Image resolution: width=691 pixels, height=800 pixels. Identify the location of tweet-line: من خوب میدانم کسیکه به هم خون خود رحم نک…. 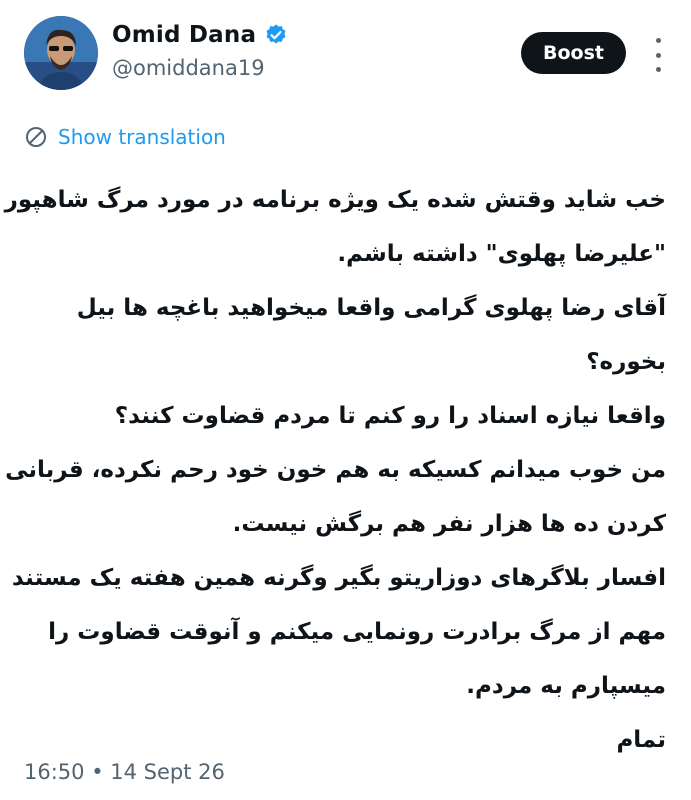
(335, 470).